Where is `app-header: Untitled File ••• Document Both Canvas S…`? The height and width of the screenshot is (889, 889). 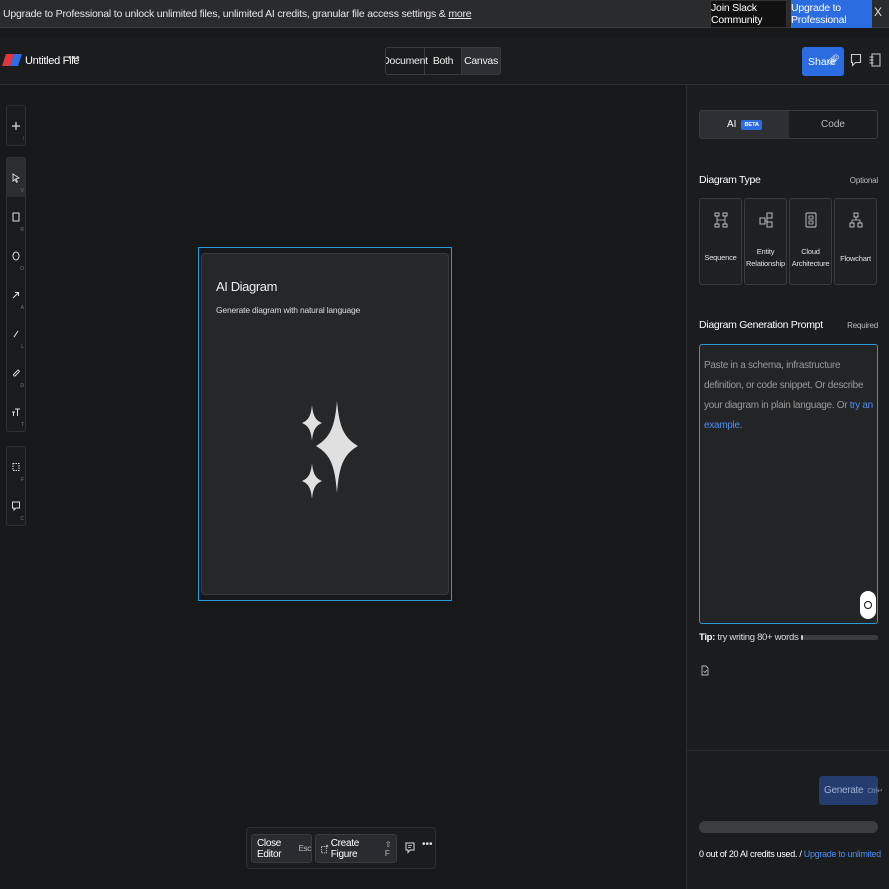
app-header: Untitled File ••• Document Both Canvas S… is located at coordinates (444, 61).